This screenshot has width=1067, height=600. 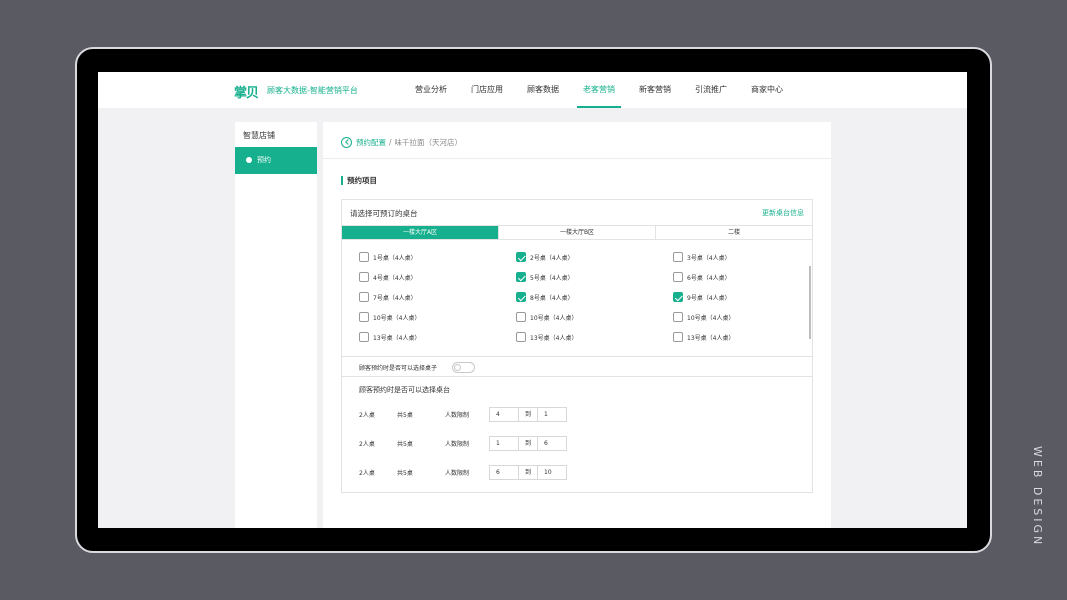 I want to click on table-option-label: 1号桌（4人桌）, so click(x=395, y=258).